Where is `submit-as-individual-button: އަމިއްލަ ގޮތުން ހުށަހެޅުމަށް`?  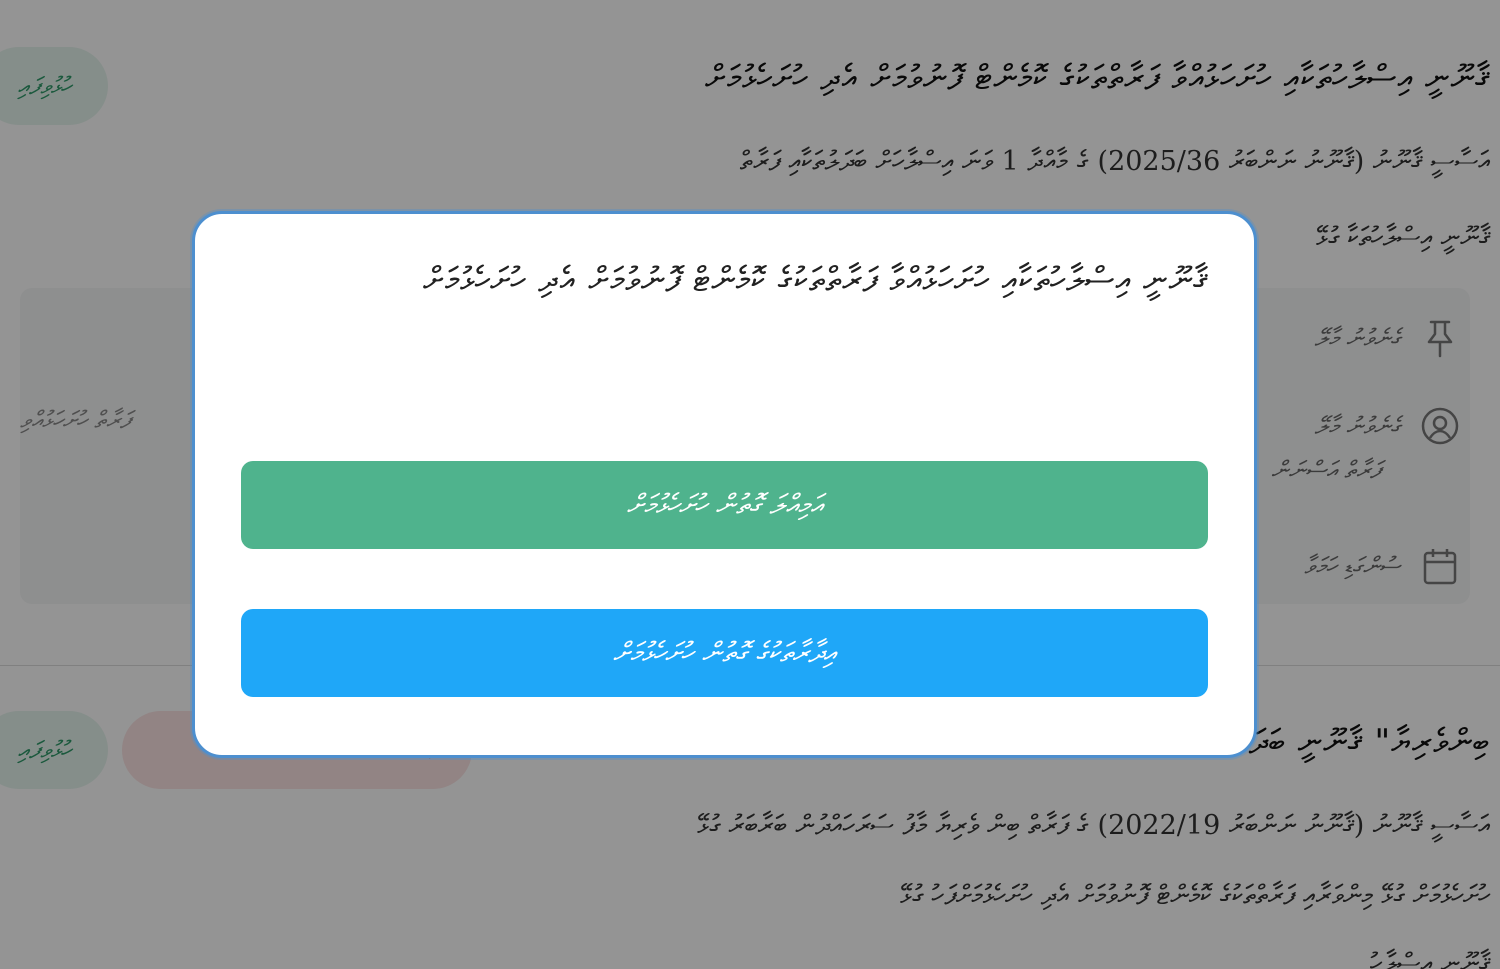
submit-as-individual-button: އަމިއްލަ ގޮތުން ހުށަހެޅުމަށް is located at coordinates (724, 505).